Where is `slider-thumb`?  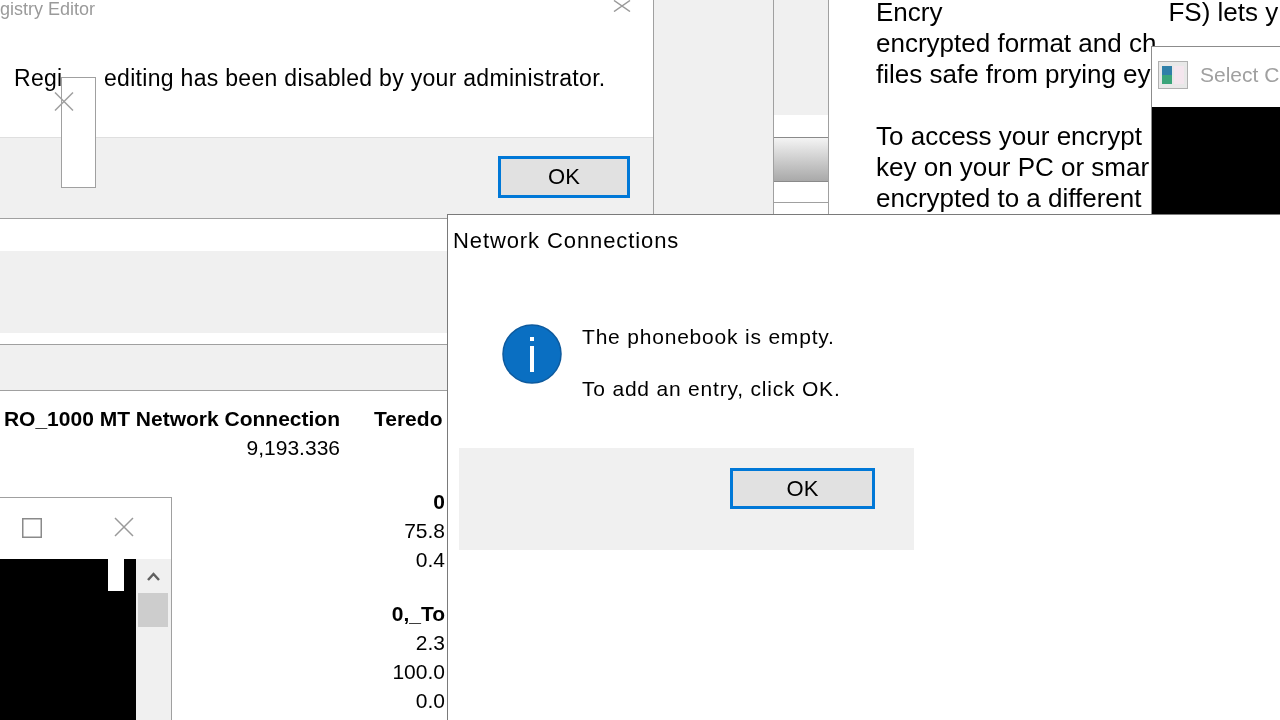
slider-thumb is located at coordinates (801, 159).